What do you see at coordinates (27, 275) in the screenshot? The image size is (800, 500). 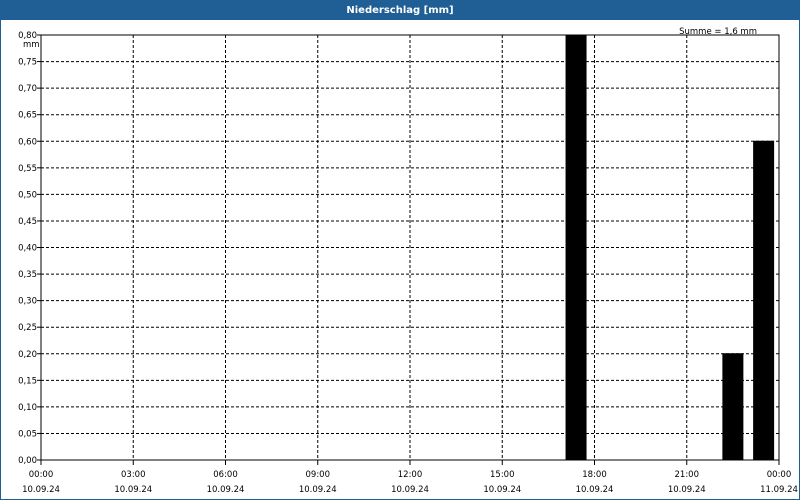 I see `y-tick-label: 0,35` at bounding box center [27, 275].